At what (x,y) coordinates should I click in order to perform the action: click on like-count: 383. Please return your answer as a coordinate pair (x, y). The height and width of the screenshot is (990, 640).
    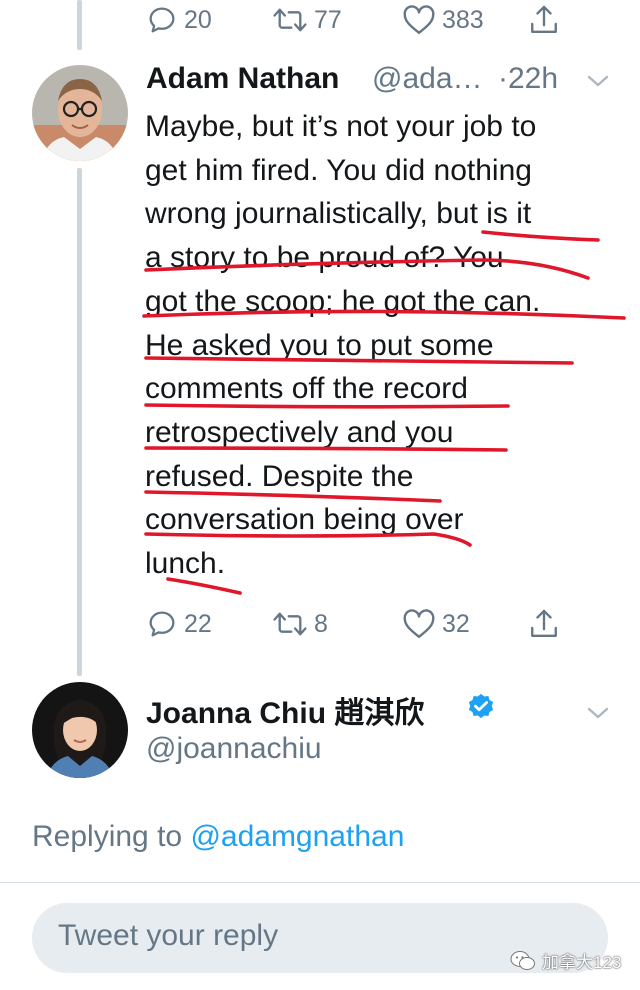
    Looking at the image, I should click on (463, 19).